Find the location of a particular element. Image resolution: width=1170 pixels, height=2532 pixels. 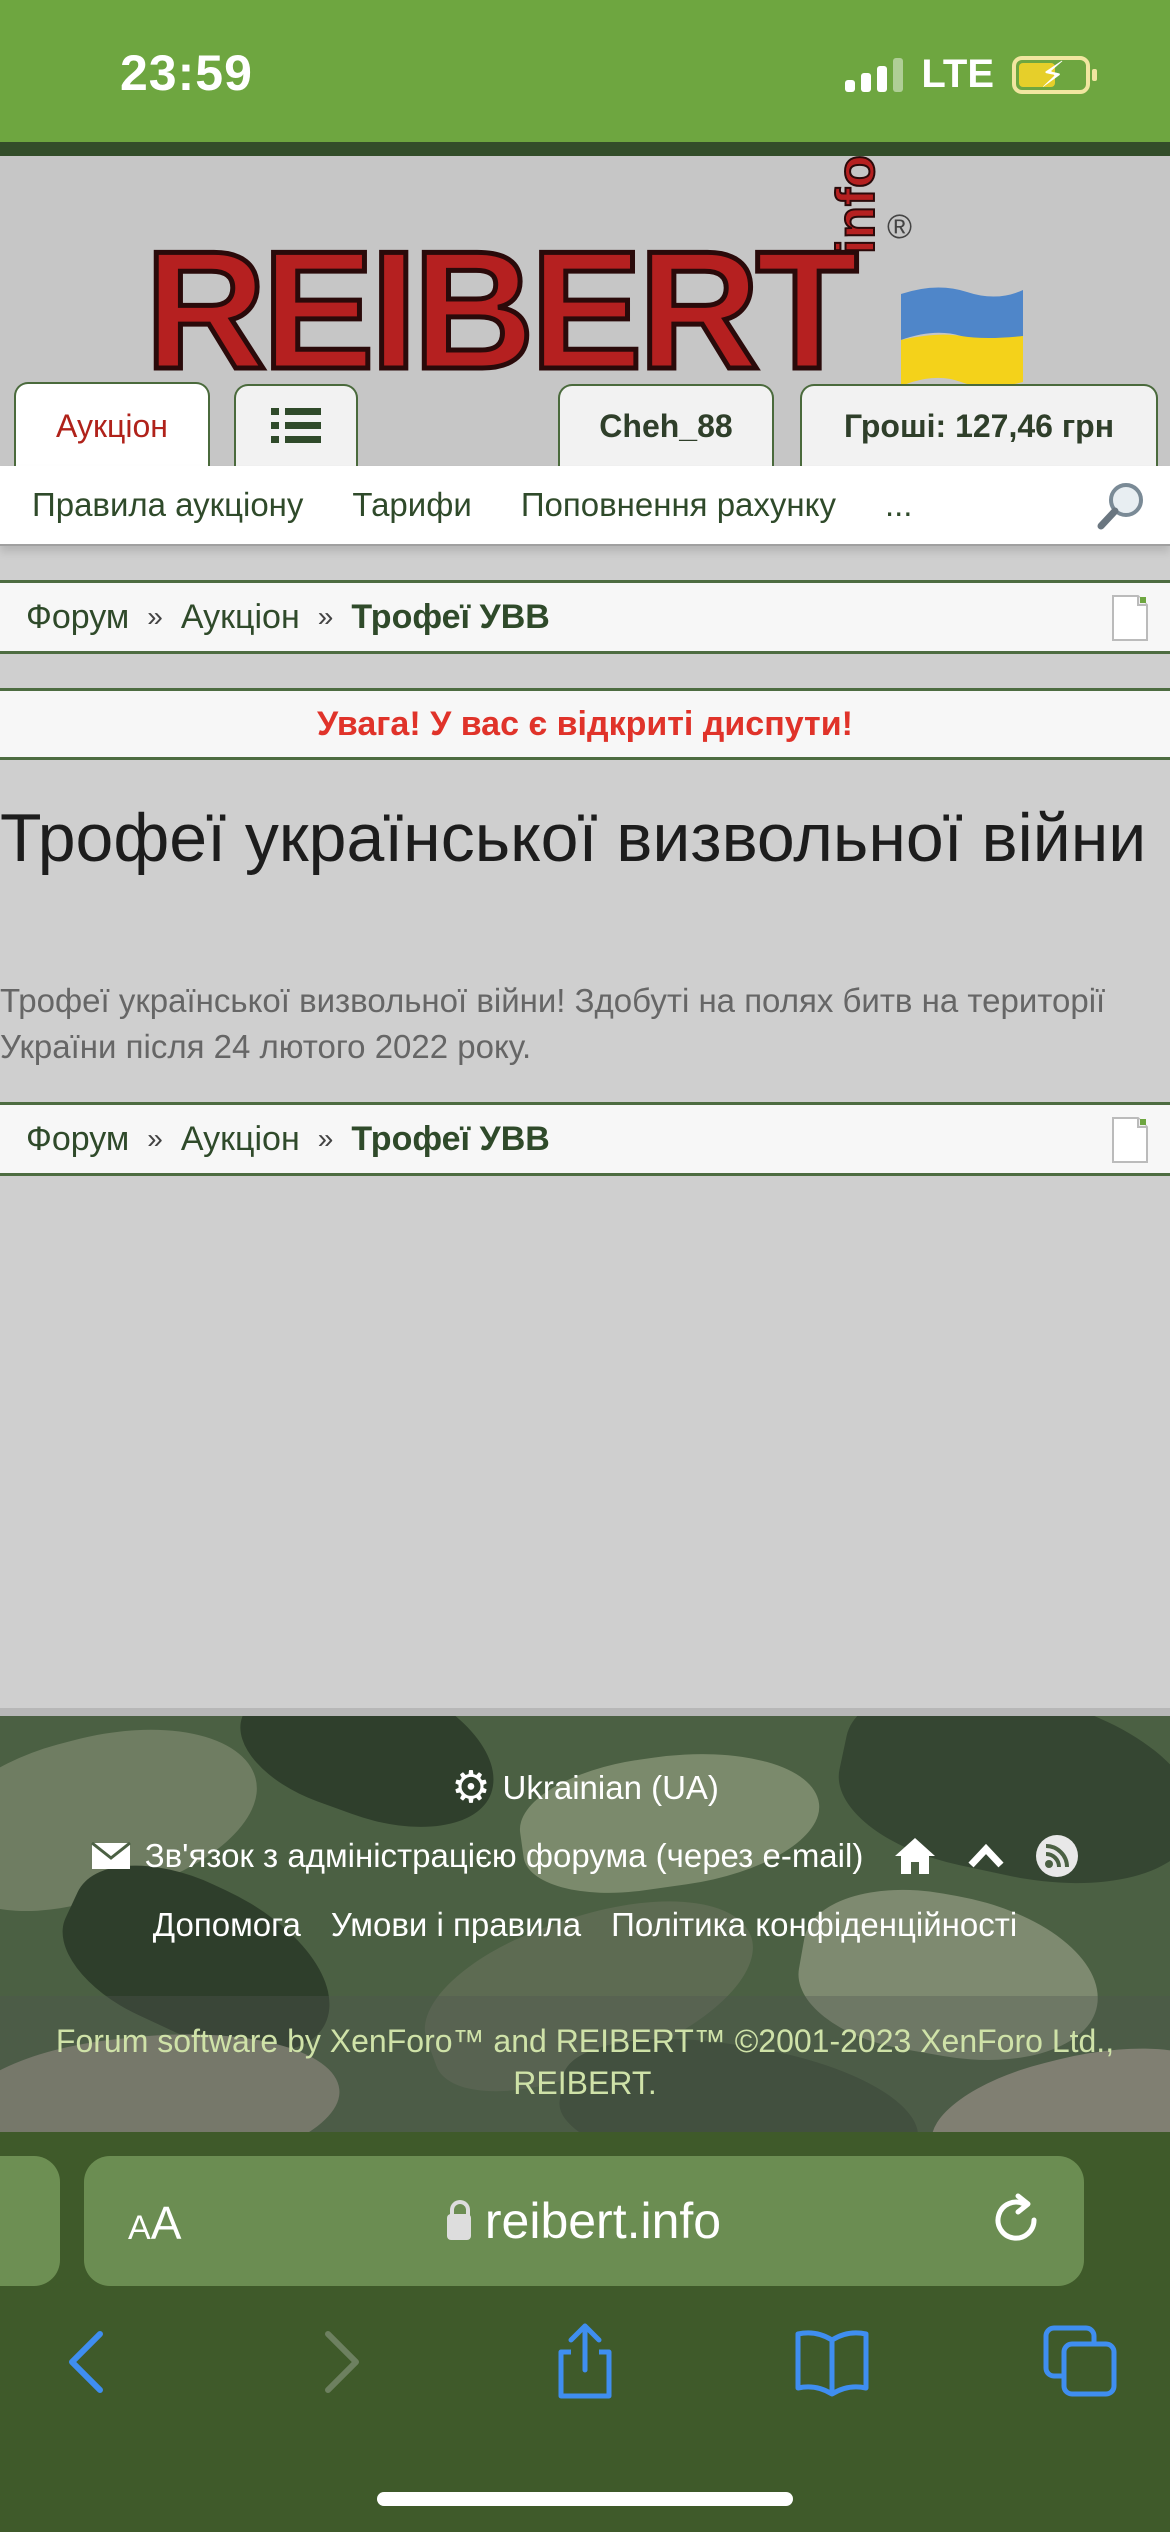

balance-label: Гроші: 127,46 грн is located at coordinates (979, 425).